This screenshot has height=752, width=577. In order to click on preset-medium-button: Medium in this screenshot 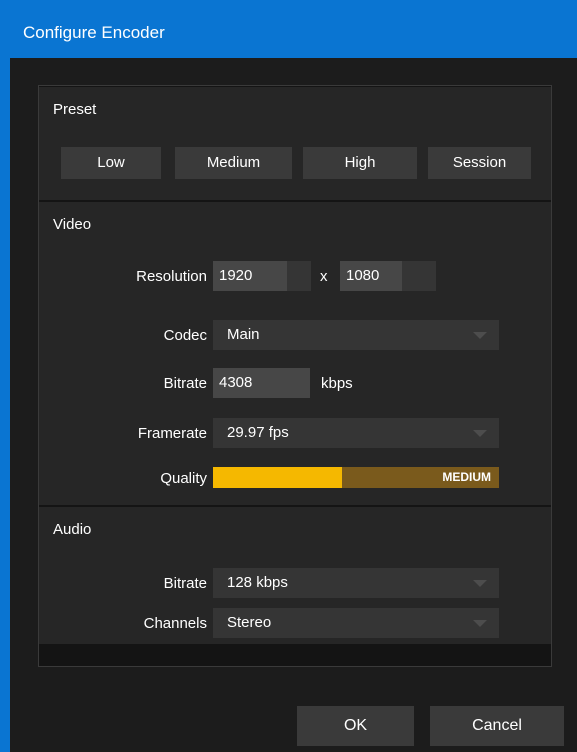, I will do `click(233, 163)`.